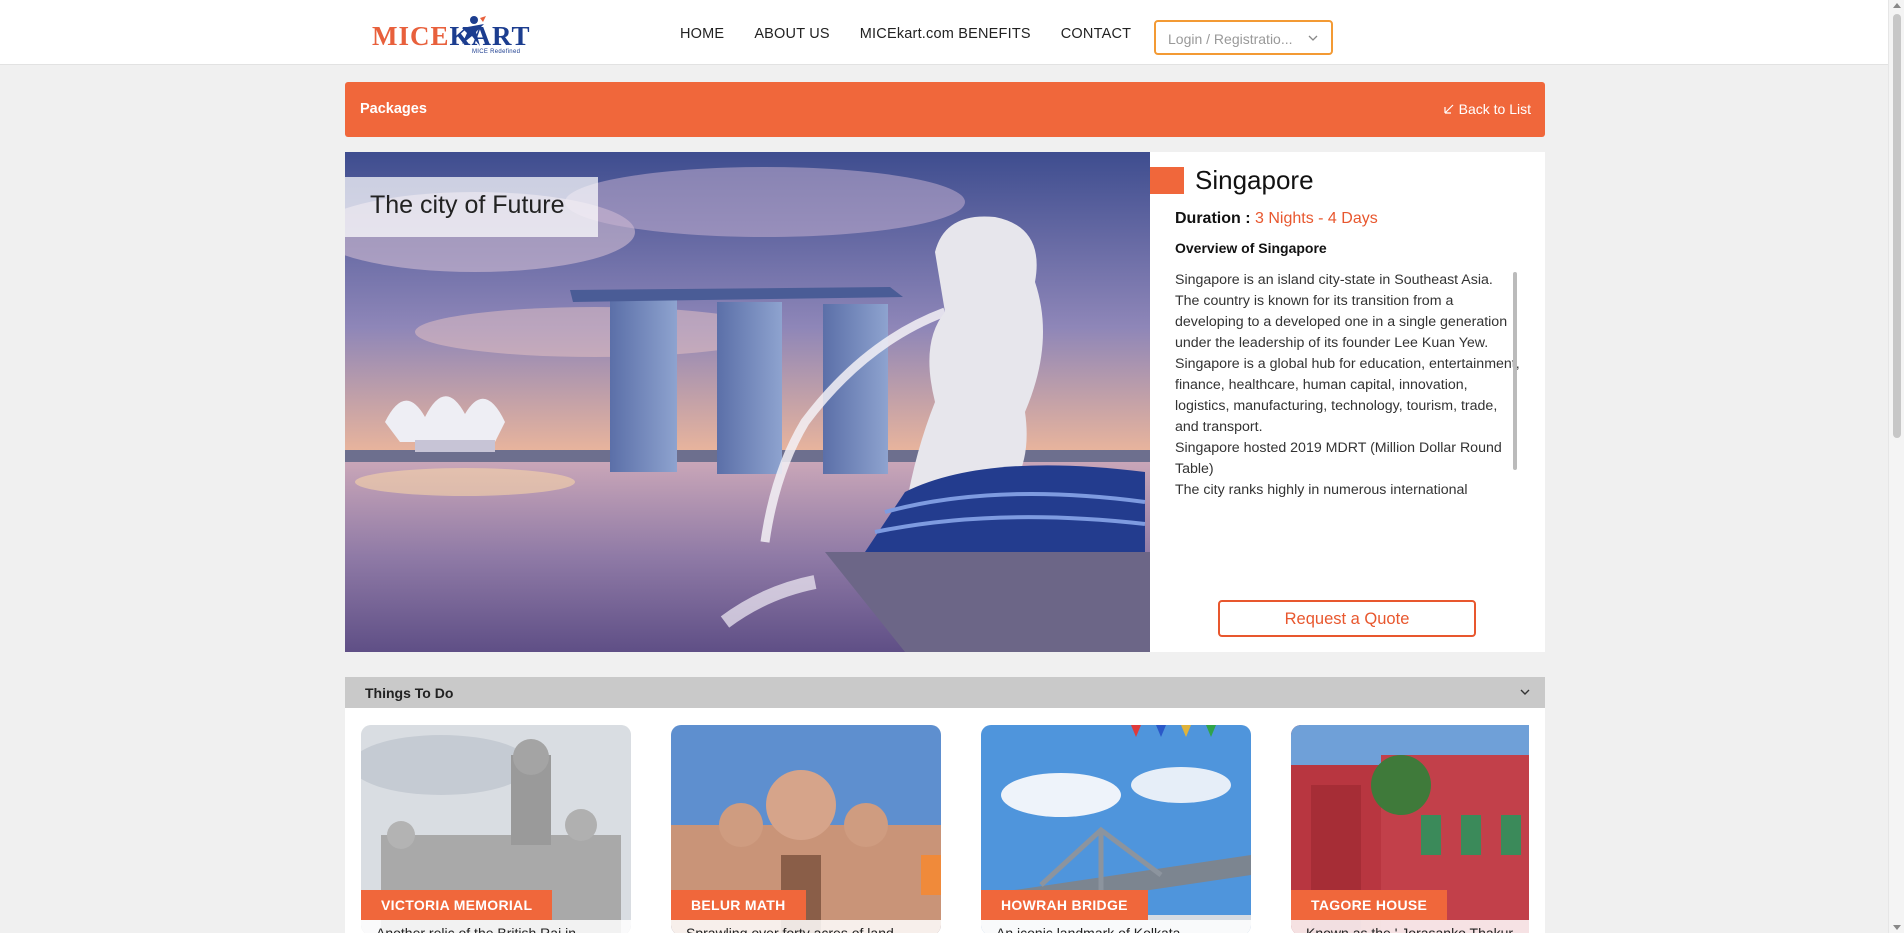 The image size is (1904, 933). What do you see at coordinates (1347, 618) in the screenshot?
I see `request-quote-button: Request a Quote` at bounding box center [1347, 618].